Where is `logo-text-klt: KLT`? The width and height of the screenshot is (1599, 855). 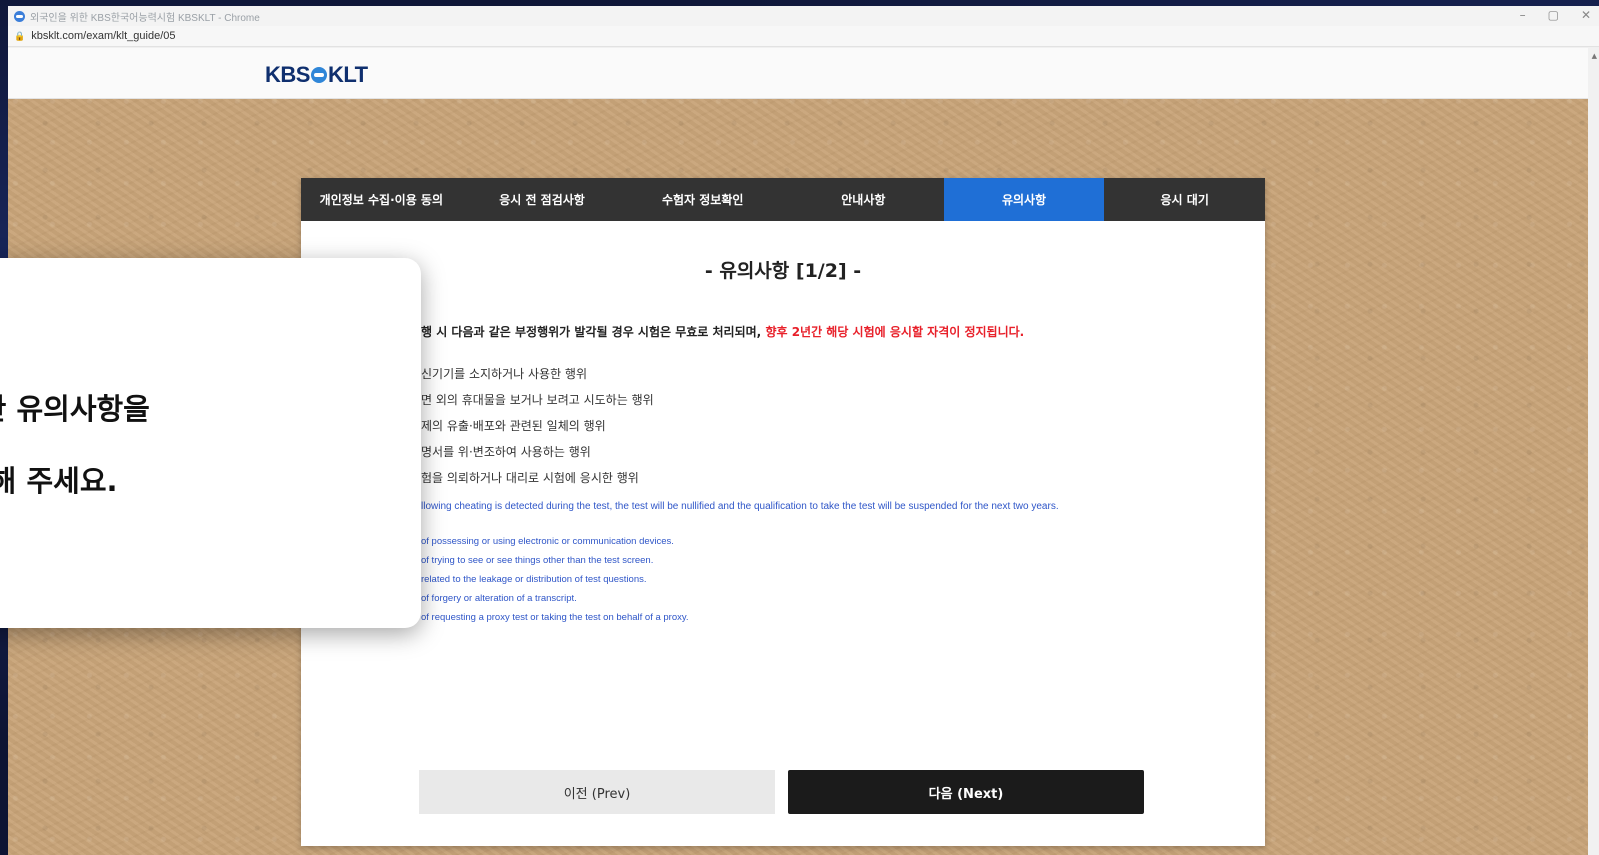 logo-text-klt: KLT is located at coordinates (347, 74).